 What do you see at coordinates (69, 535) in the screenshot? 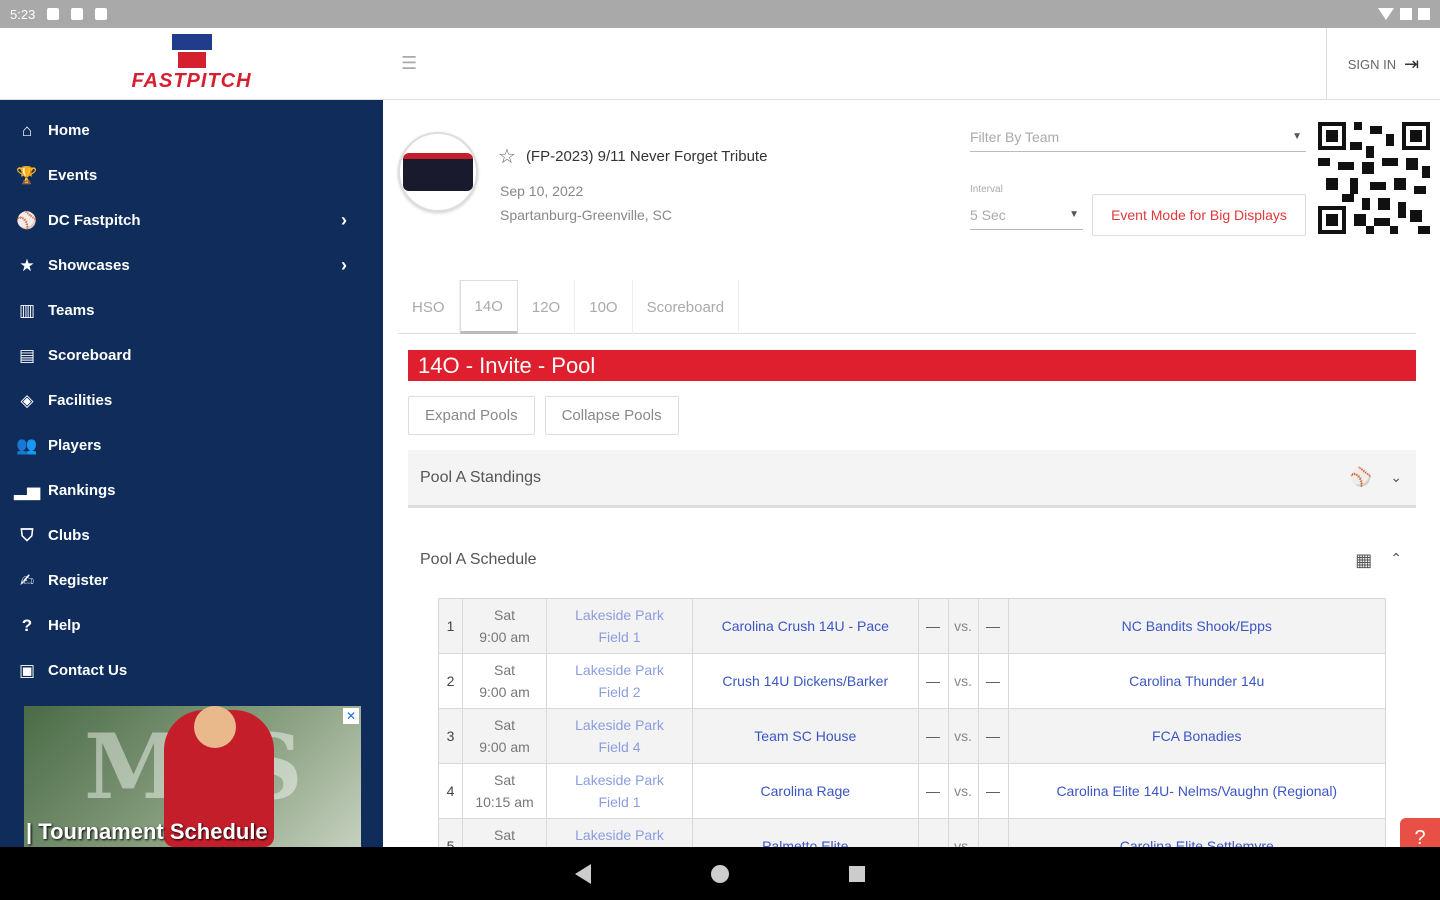
I see `sidebar-item-label: Clubs` at bounding box center [69, 535].